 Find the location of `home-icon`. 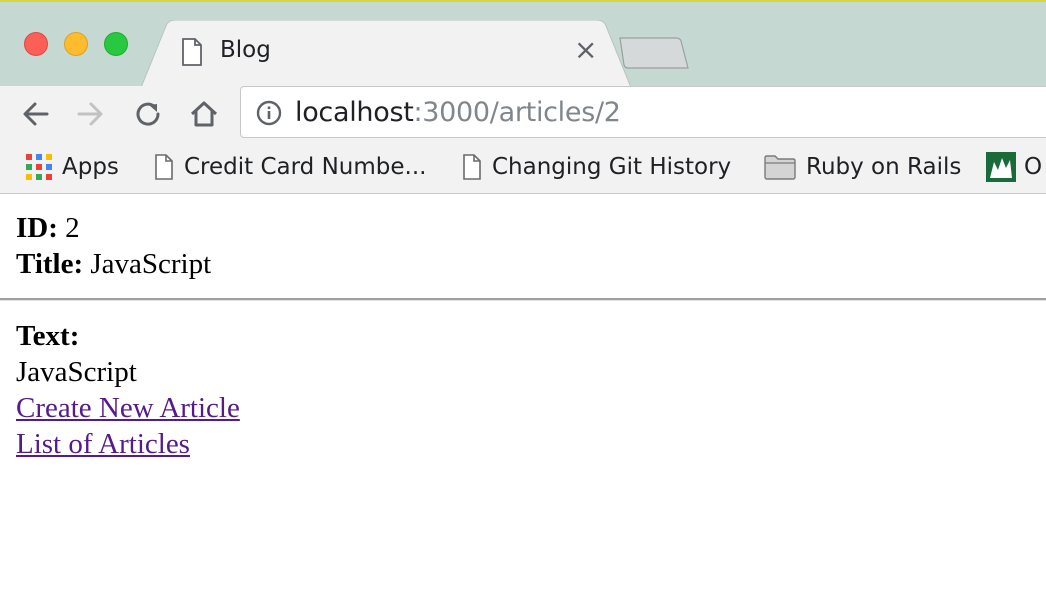

home-icon is located at coordinates (204, 114).